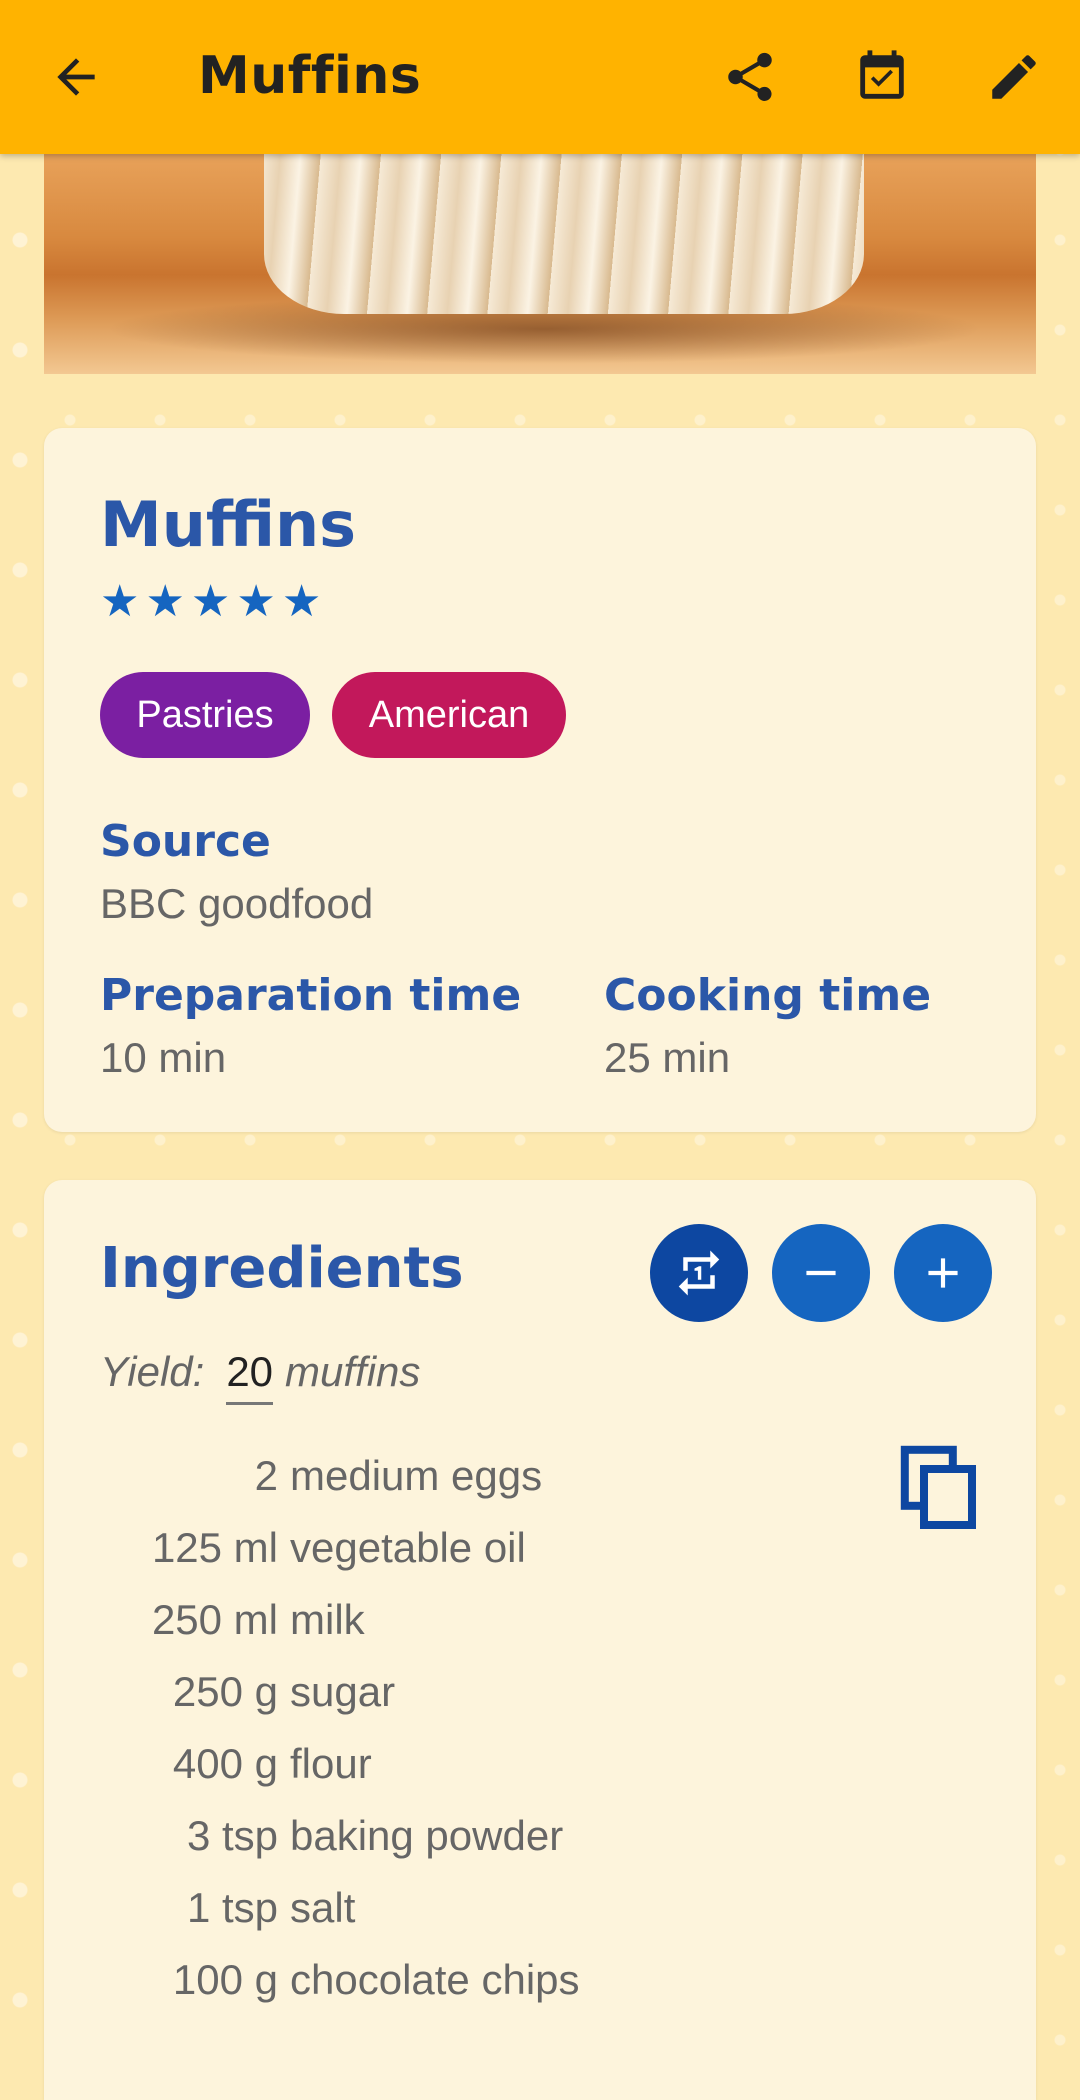 The width and height of the screenshot is (1080, 2100). What do you see at coordinates (271, 1907) in the screenshot?
I see `list-item: 1 tsp salt` at bounding box center [271, 1907].